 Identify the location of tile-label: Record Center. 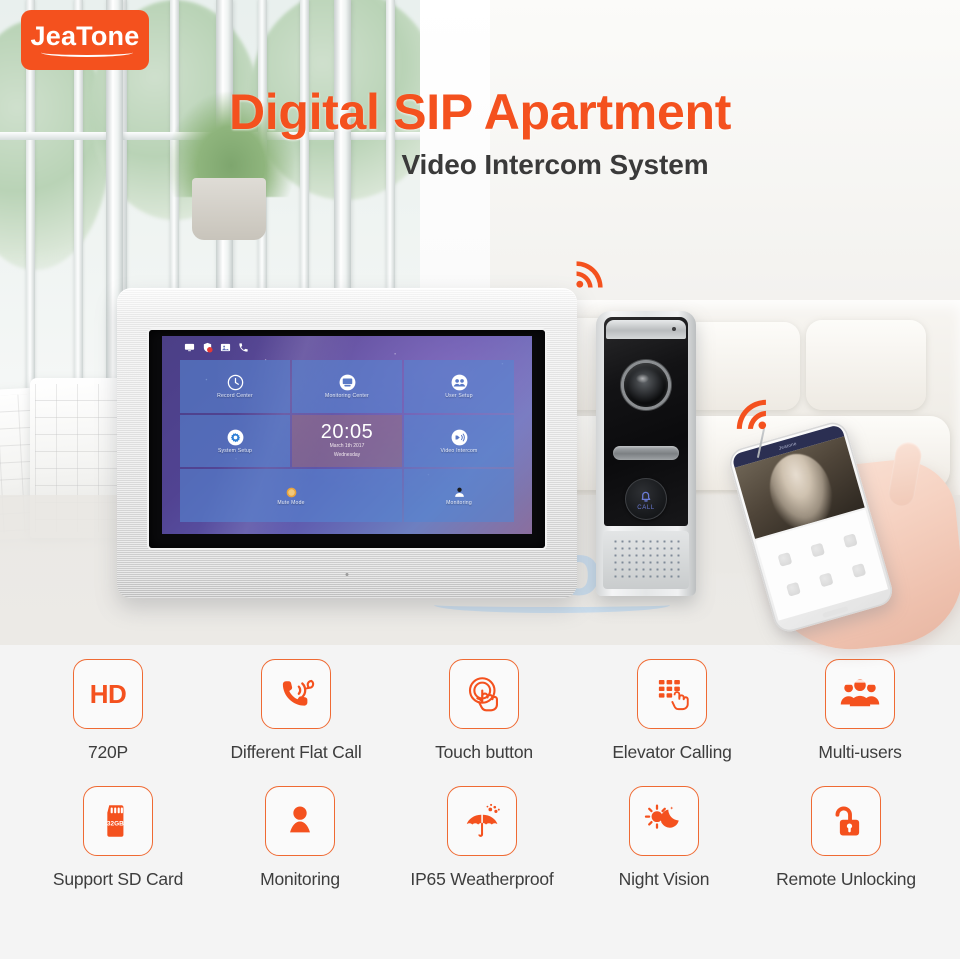
(235, 396).